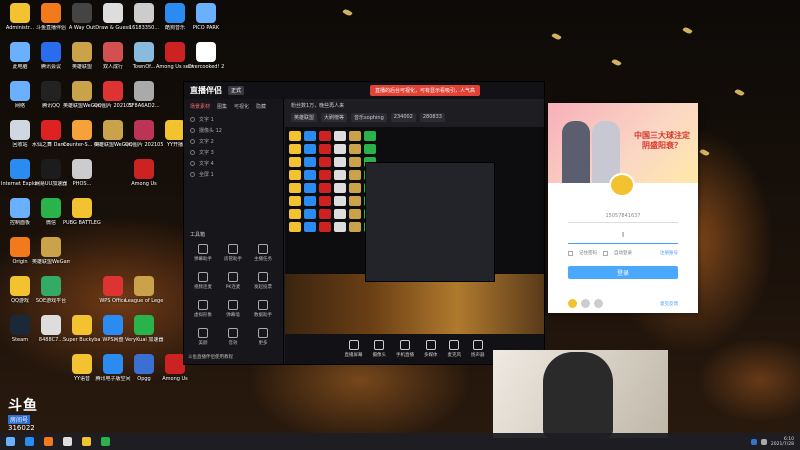 The image size is (800, 450). I want to click on sidebar-tab: 场景素材, so click(200, 106).